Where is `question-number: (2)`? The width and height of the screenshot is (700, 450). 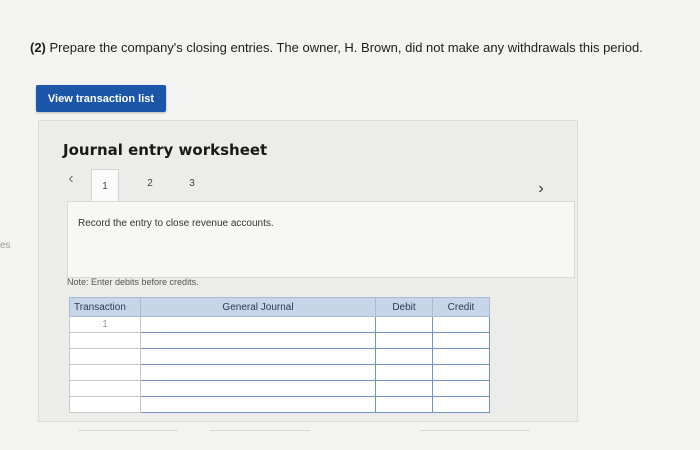 question-number: (2) is located at coordinates (38, 47).